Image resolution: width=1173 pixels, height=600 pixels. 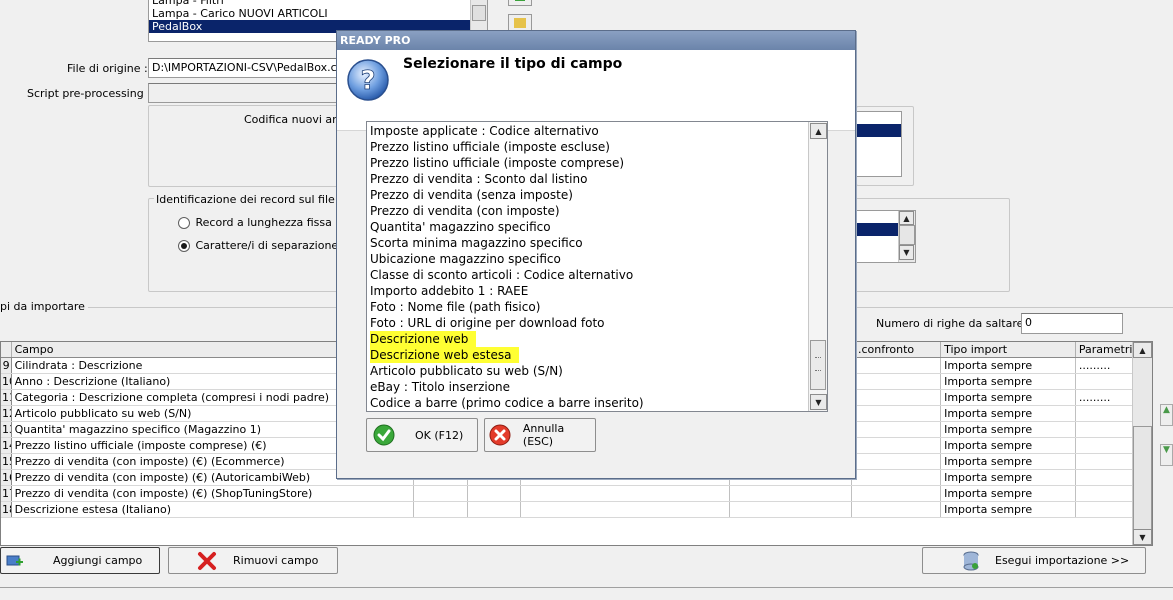 What do you see at coordinates (6, 461) in the screenshot?
I see `row-index: 15` at bounding box center [6, 461].